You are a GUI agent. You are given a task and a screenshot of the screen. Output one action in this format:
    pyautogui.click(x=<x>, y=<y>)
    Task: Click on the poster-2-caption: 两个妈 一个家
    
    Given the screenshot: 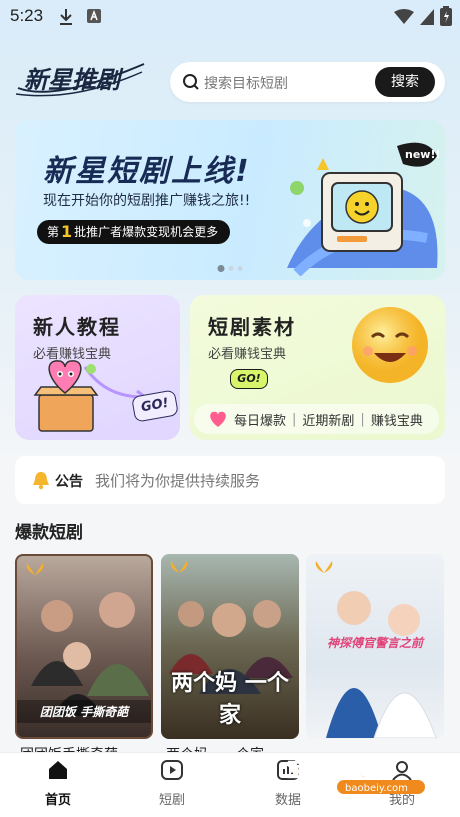 What is the action you would take?
    pyautogui.click(x=230, y=699)
    